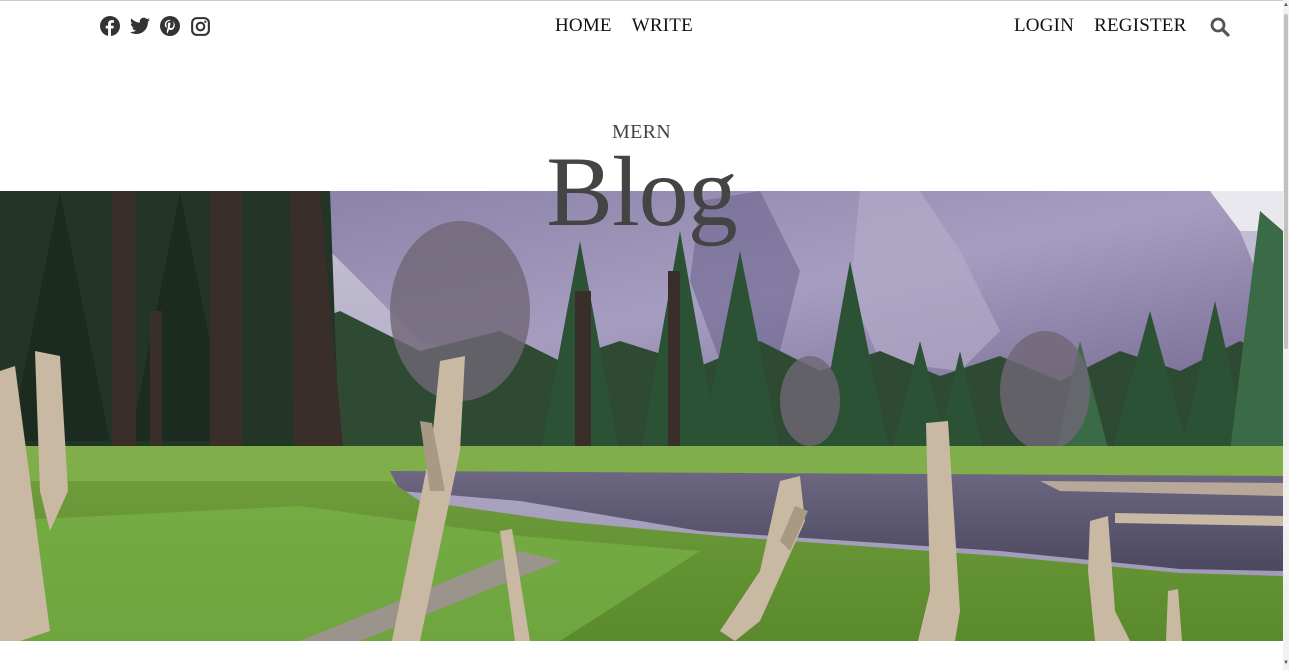 The image size is (1289, 670). I want to click on header-title-large: Blog, so click(641, 191).